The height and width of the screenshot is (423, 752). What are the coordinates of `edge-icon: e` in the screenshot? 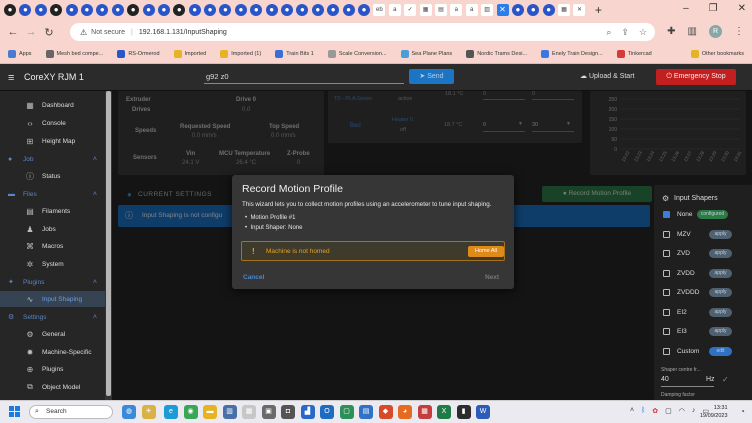 It's located at (171, 412).